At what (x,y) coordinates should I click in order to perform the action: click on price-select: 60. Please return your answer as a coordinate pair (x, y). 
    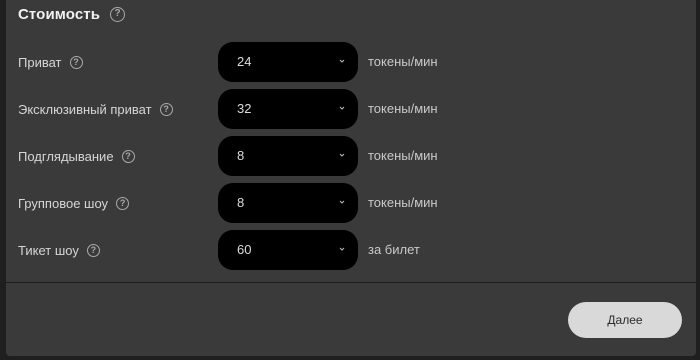
    Looking at the image, I should click on (288, 250).